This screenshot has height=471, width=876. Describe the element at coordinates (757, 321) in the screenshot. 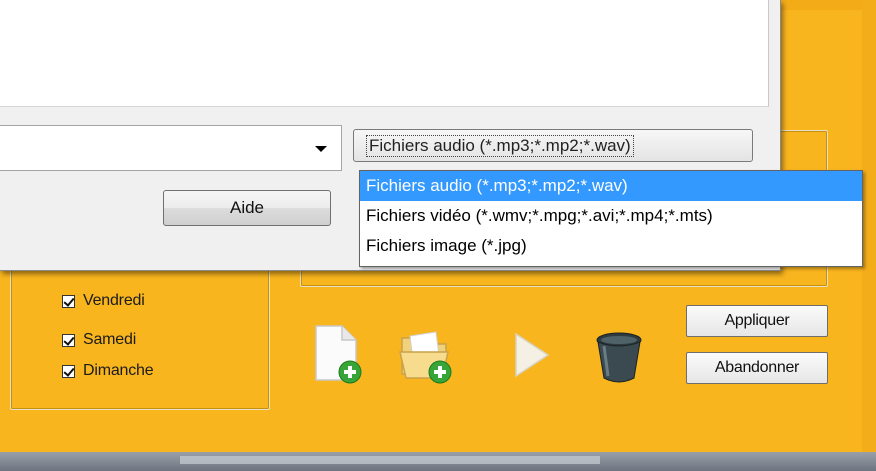

I see `apply-button: Appliquer` at that location.